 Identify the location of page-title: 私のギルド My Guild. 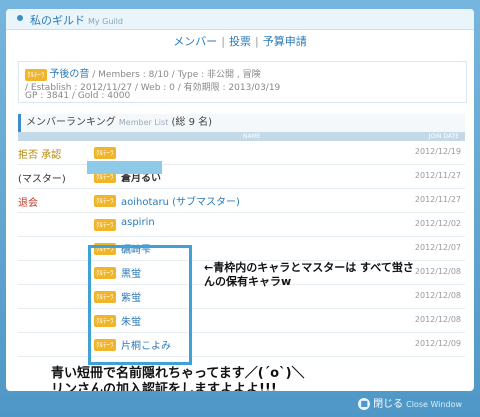
(76, 20).